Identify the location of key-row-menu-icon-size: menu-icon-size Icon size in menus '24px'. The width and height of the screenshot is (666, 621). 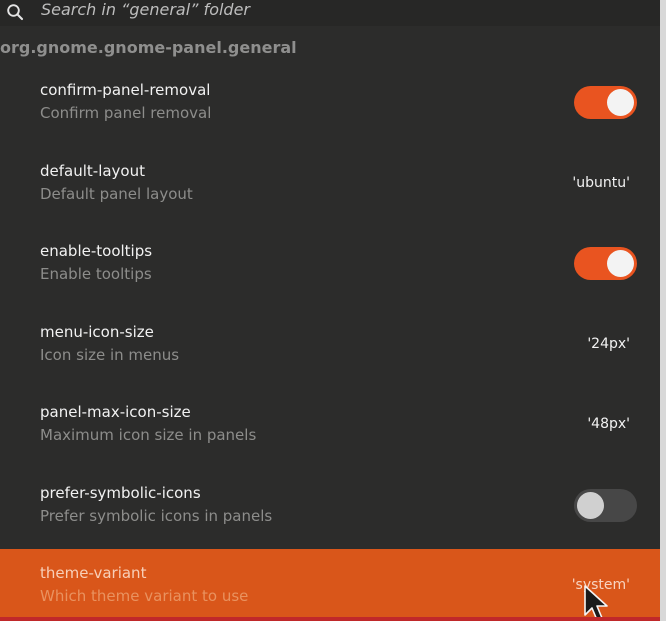
(330, 348).